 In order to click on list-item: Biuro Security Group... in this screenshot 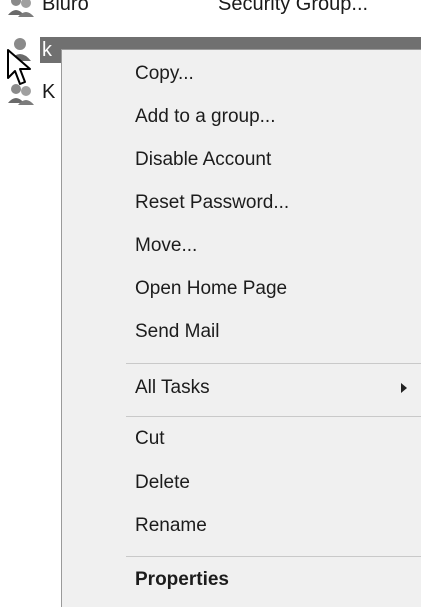, I will do `click(210, 8)`.